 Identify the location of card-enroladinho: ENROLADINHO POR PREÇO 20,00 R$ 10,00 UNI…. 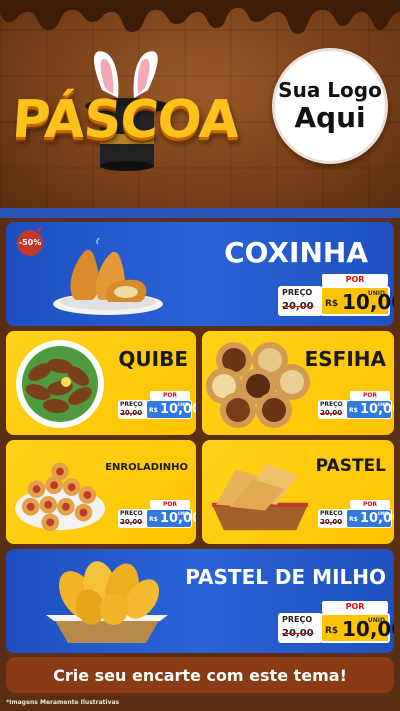
(101, 492).